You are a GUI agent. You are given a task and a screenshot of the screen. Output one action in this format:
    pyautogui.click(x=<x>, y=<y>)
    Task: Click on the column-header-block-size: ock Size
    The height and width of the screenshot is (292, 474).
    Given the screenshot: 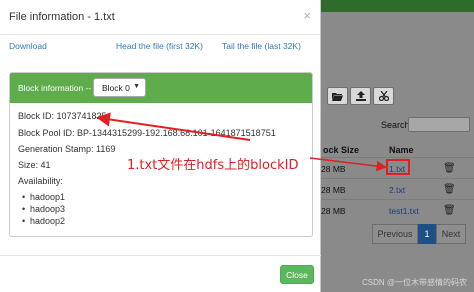 What is the action you would take?
    pyautogui.click(x=341, y=150)
    